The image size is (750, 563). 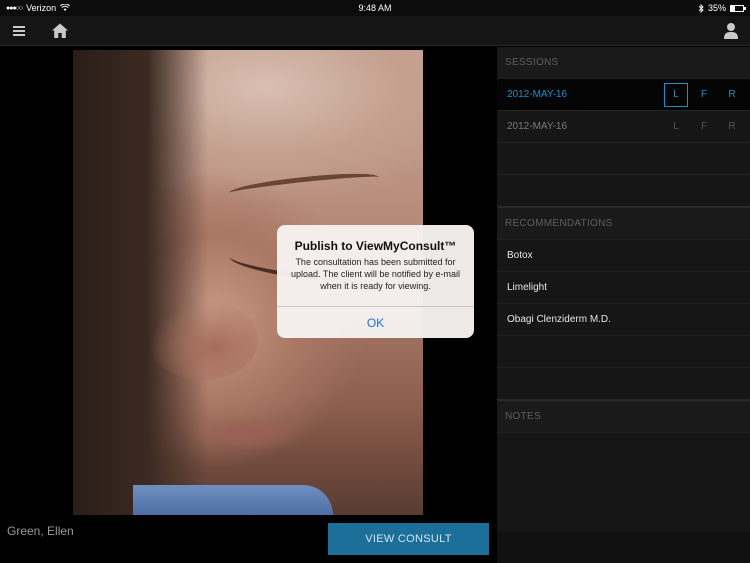 What do you see at coordinates (375, 322) in the screenshot?
I see `alert-ok-button: OK` at bounding box center [375, 322].